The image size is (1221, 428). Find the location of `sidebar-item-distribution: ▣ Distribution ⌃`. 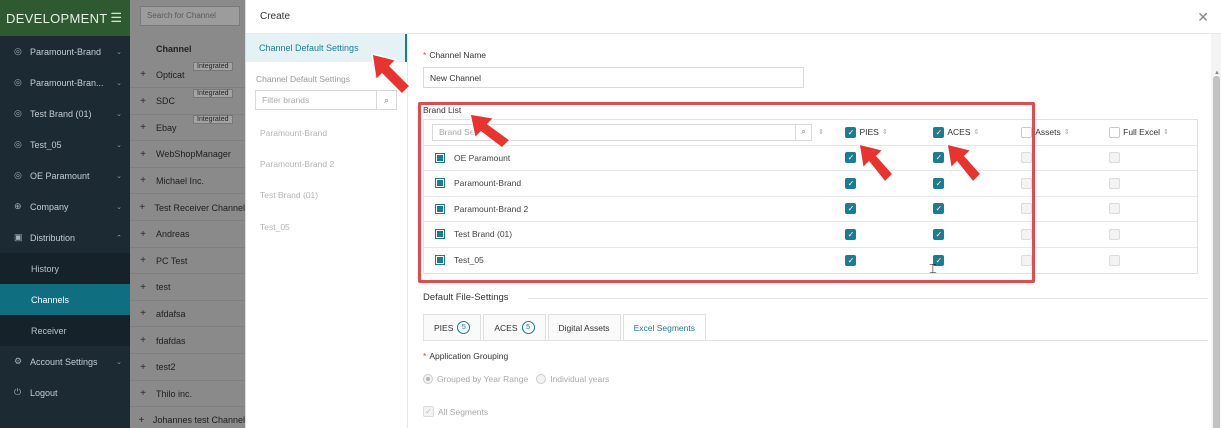

sidebar-item-distribution: ▣ Distribution ⌃ is located at coordinates (65, 237).